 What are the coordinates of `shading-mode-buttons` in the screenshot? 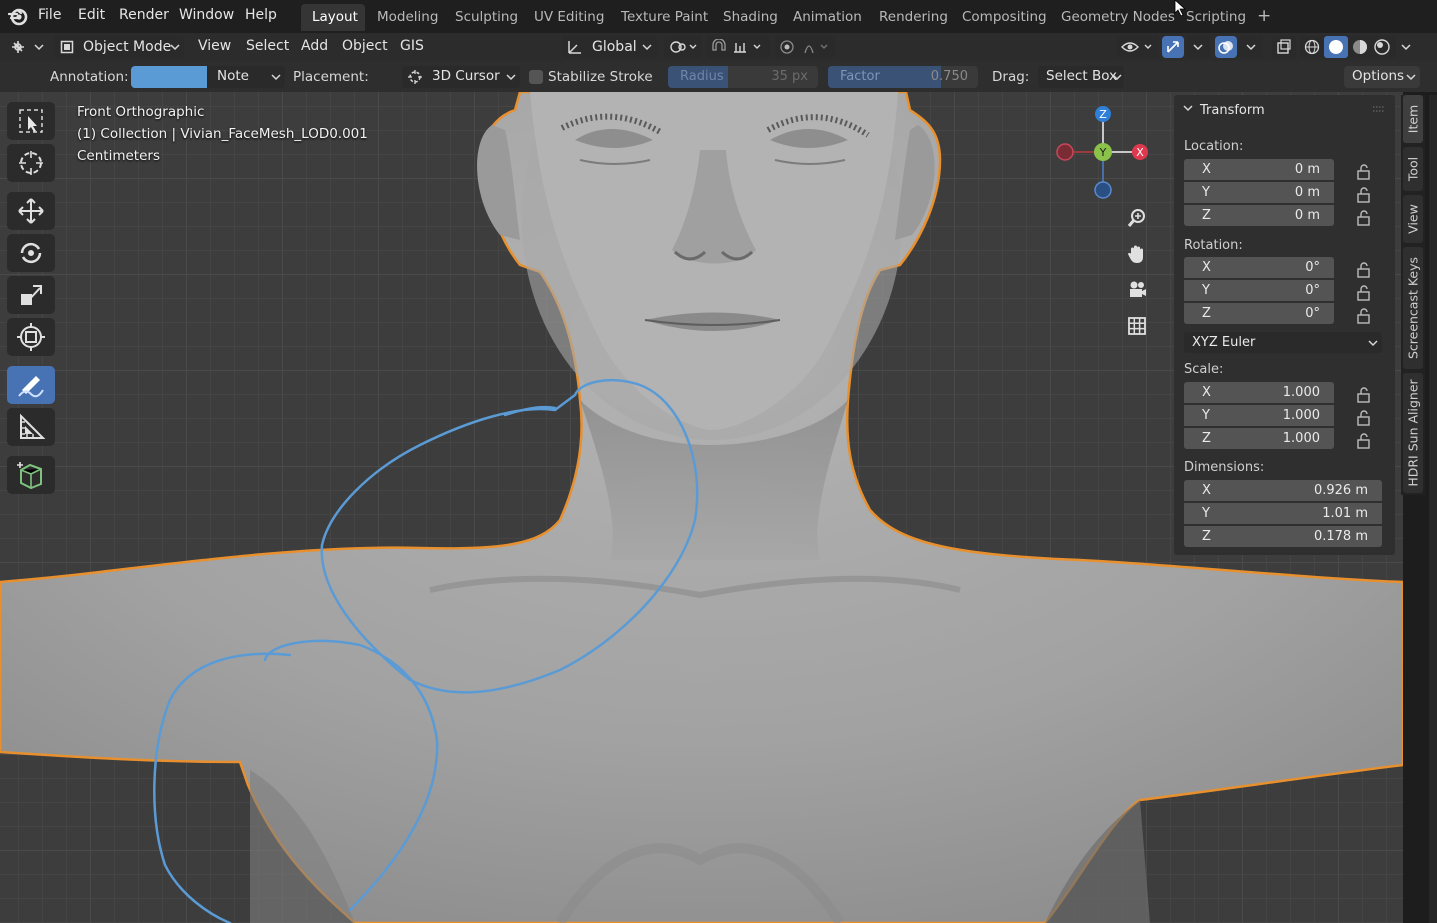 It's located at (1348, 47).